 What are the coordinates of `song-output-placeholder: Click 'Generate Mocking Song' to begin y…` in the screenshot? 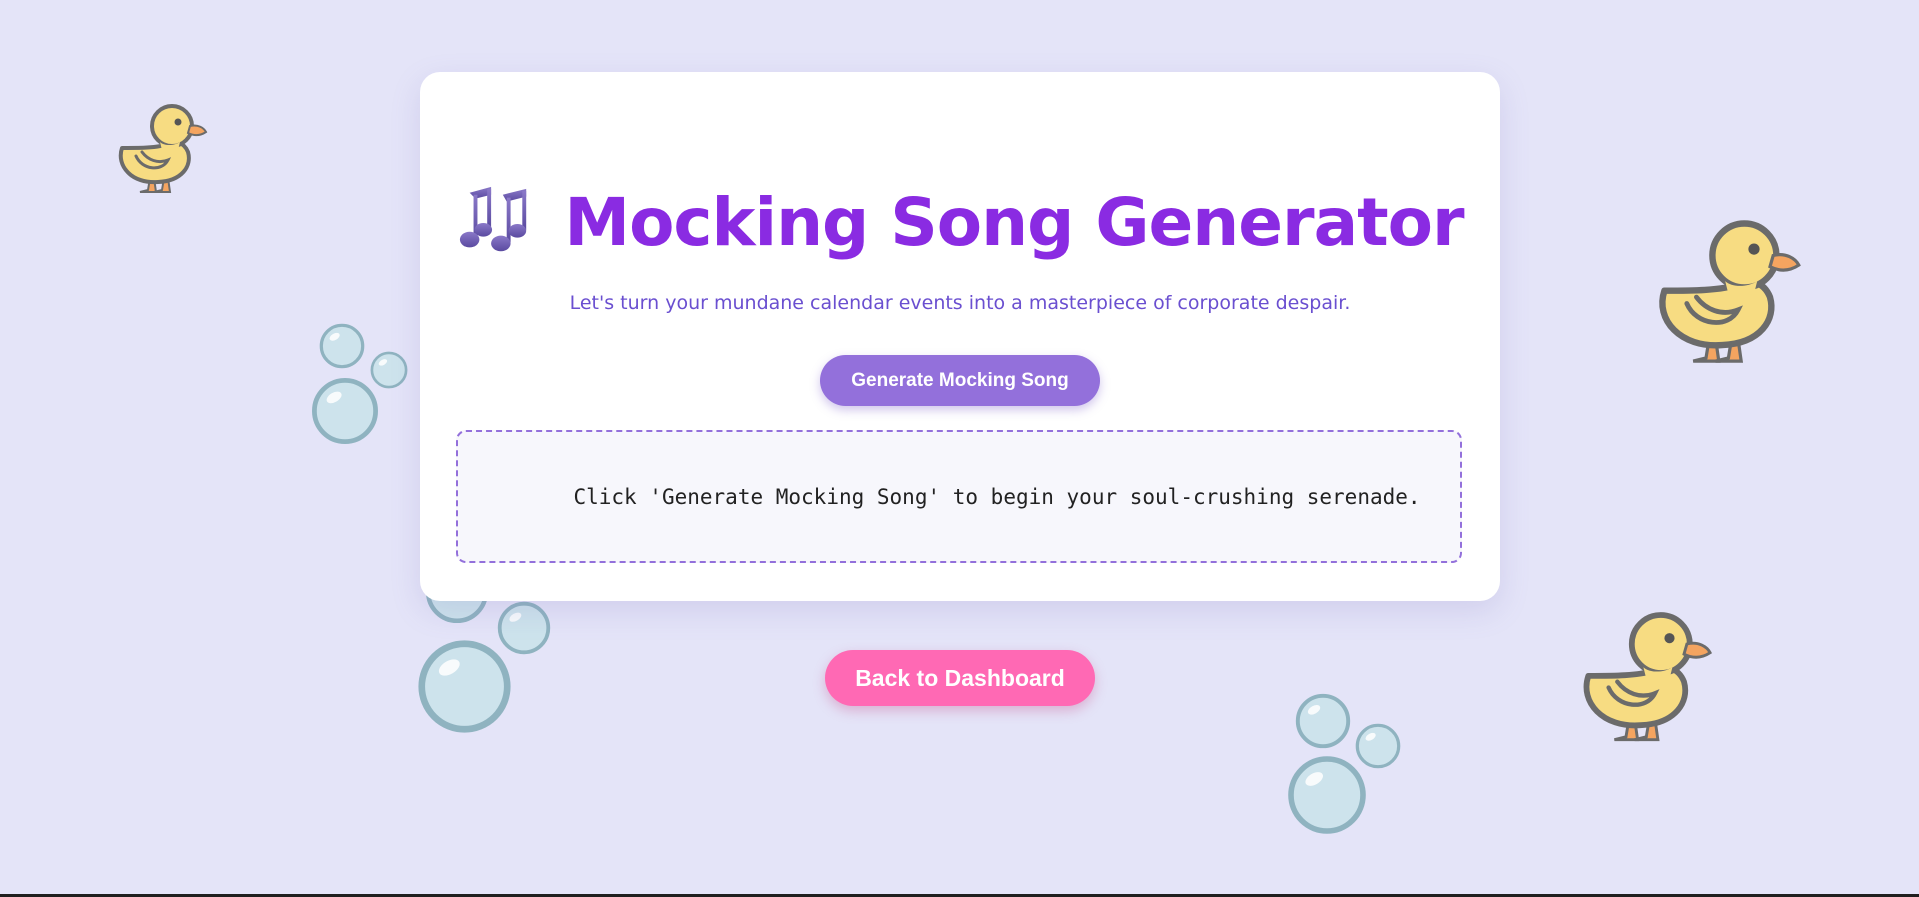 It's located at (997, 496).